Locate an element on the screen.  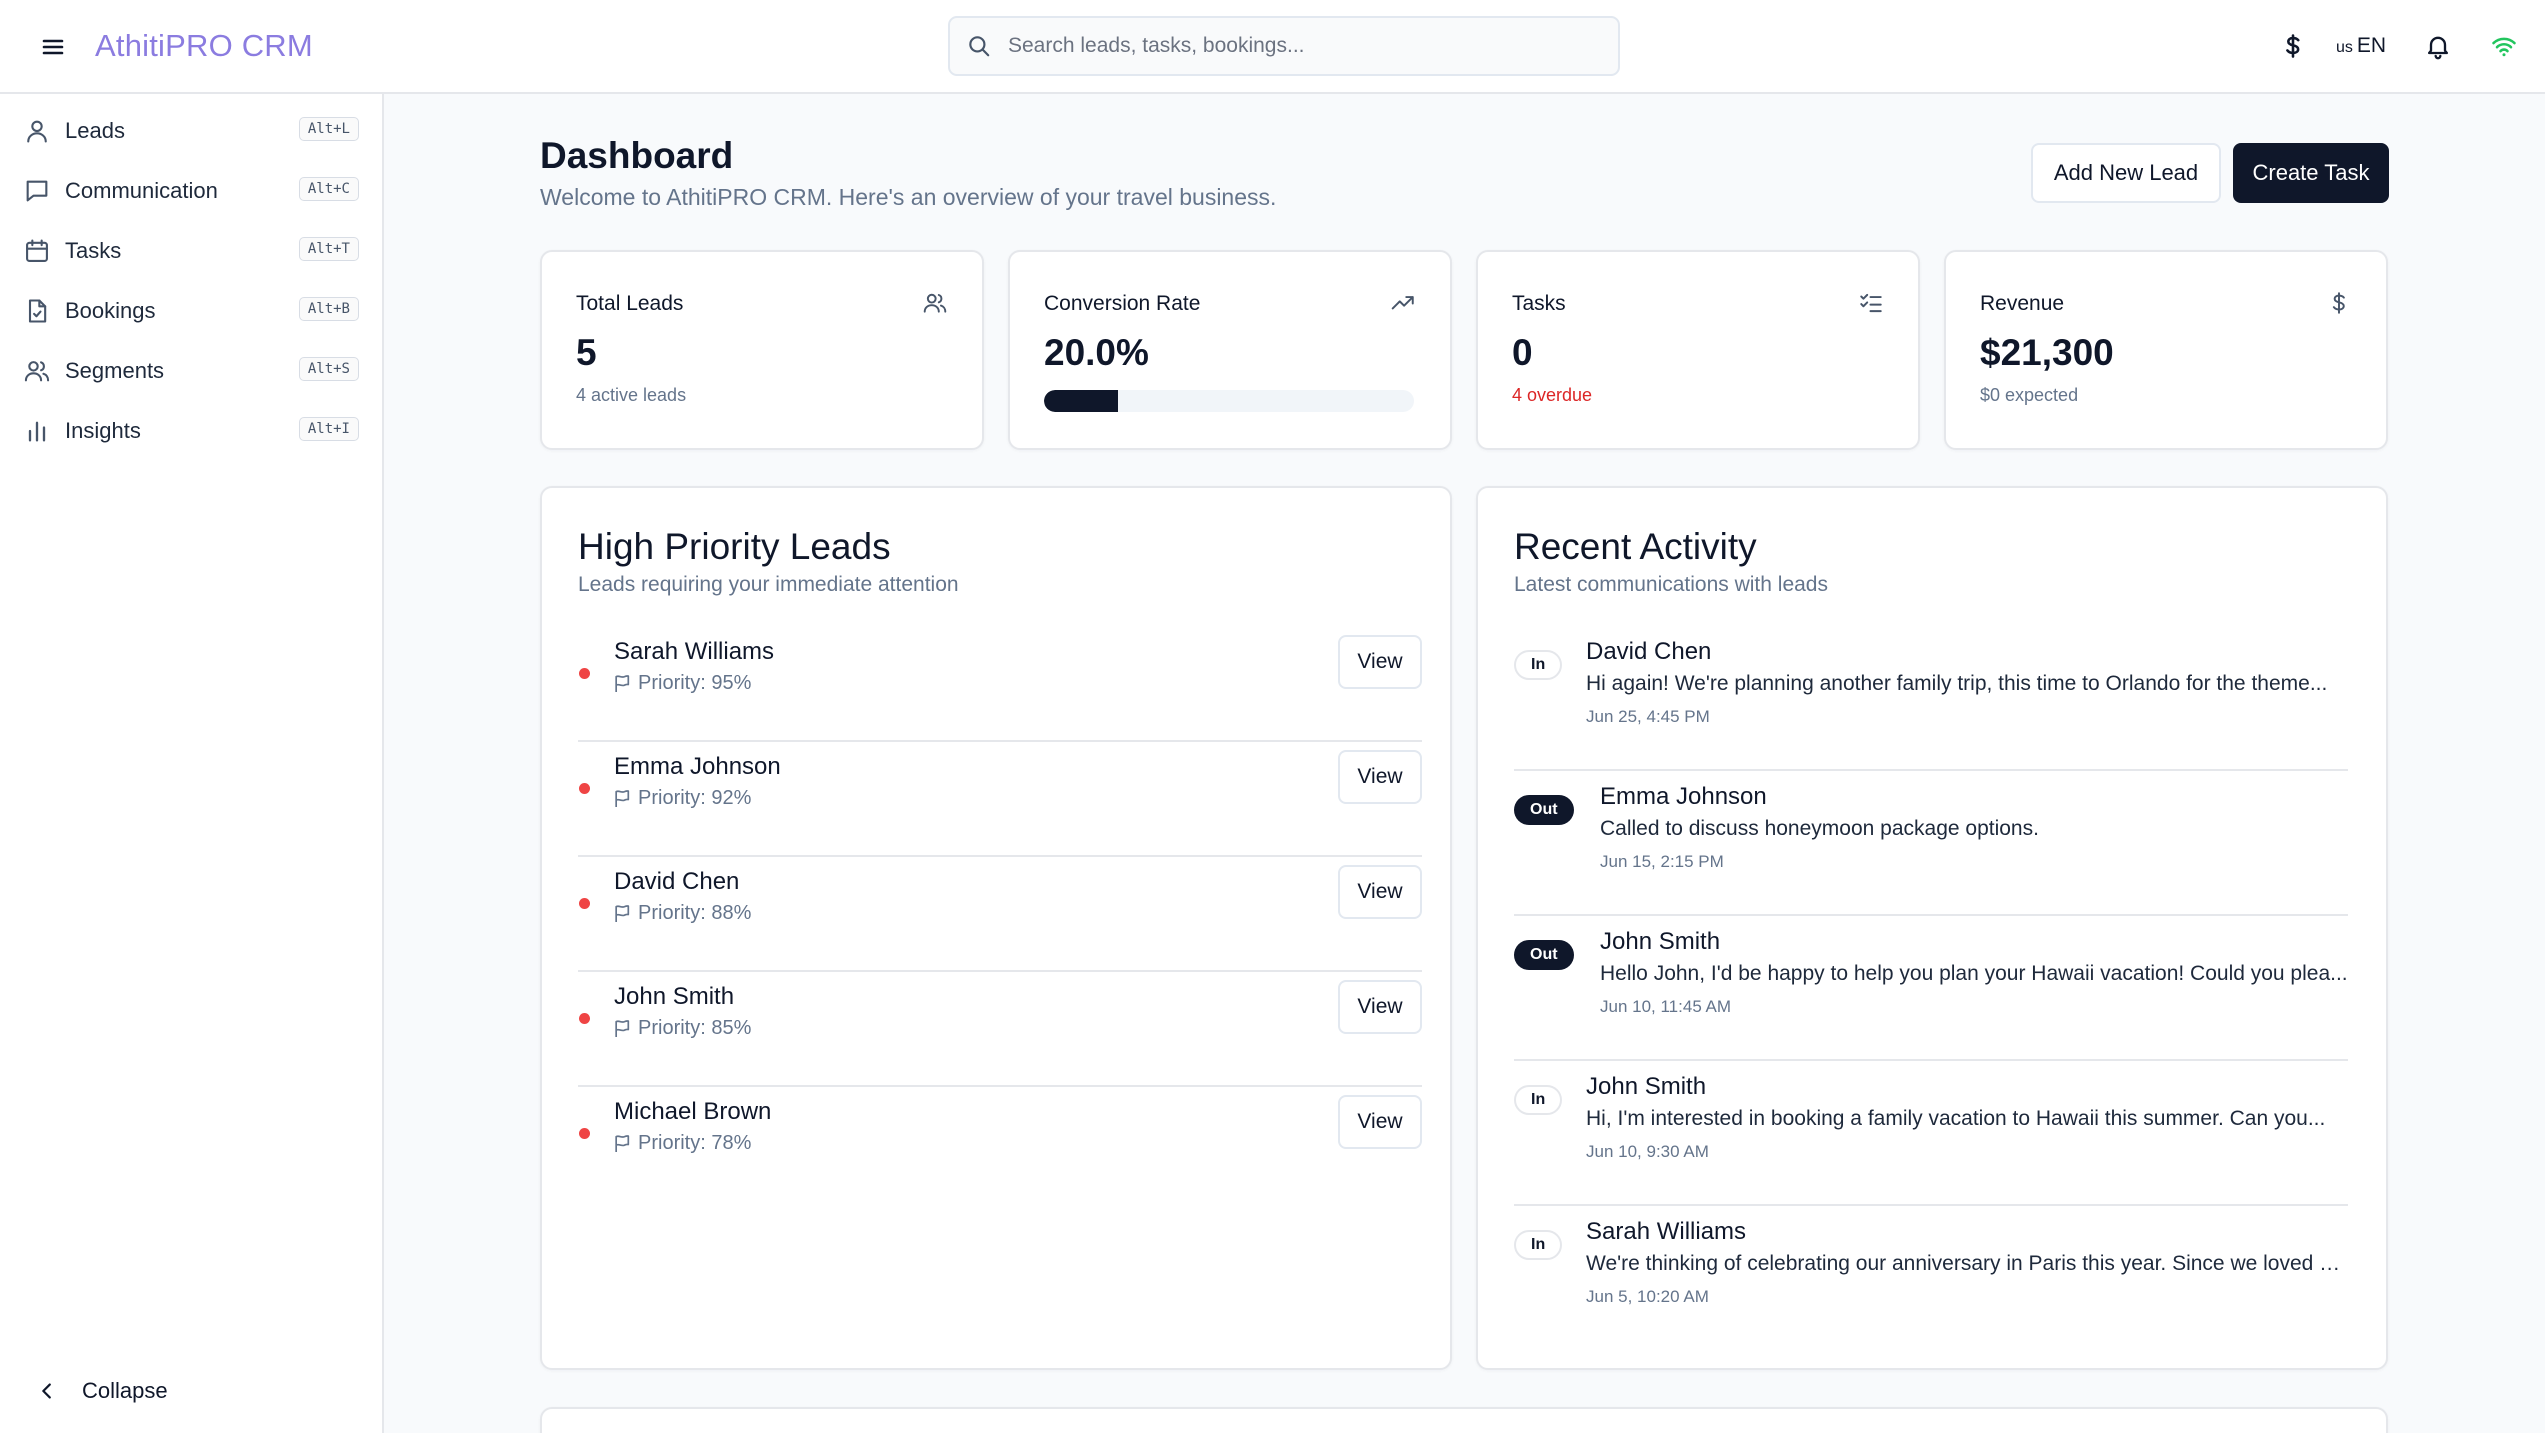
chevron-left-icon is located at coordinates (47, 1391).